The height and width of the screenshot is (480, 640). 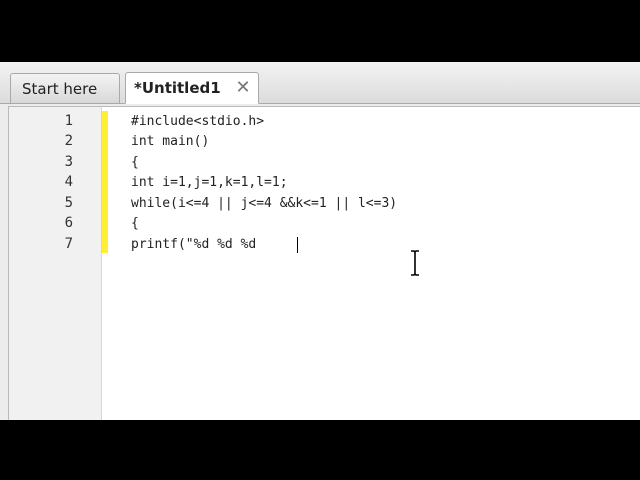 What do you see at coordinates (197, 121) in the screenshot?
I see `code-line: #include<stdio.h>` at bounding box center [197, 121].